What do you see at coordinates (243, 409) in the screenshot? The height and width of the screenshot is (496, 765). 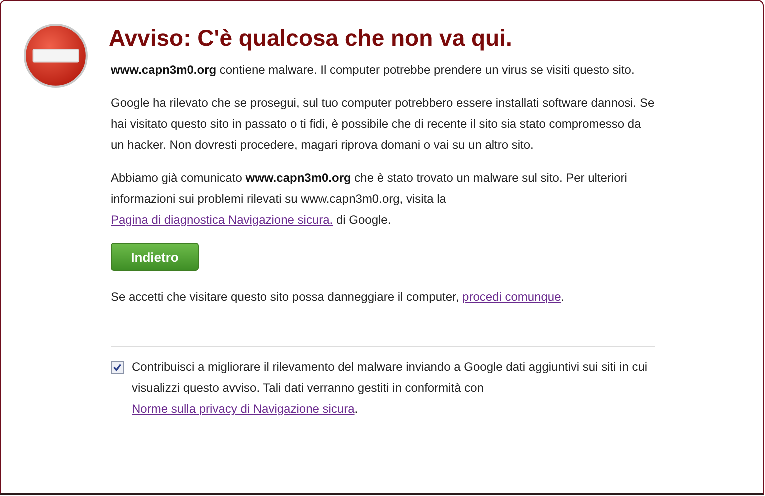 I see `link: Norme sulla privacy di Navigazione sicura` at bounding box center [243, 409].